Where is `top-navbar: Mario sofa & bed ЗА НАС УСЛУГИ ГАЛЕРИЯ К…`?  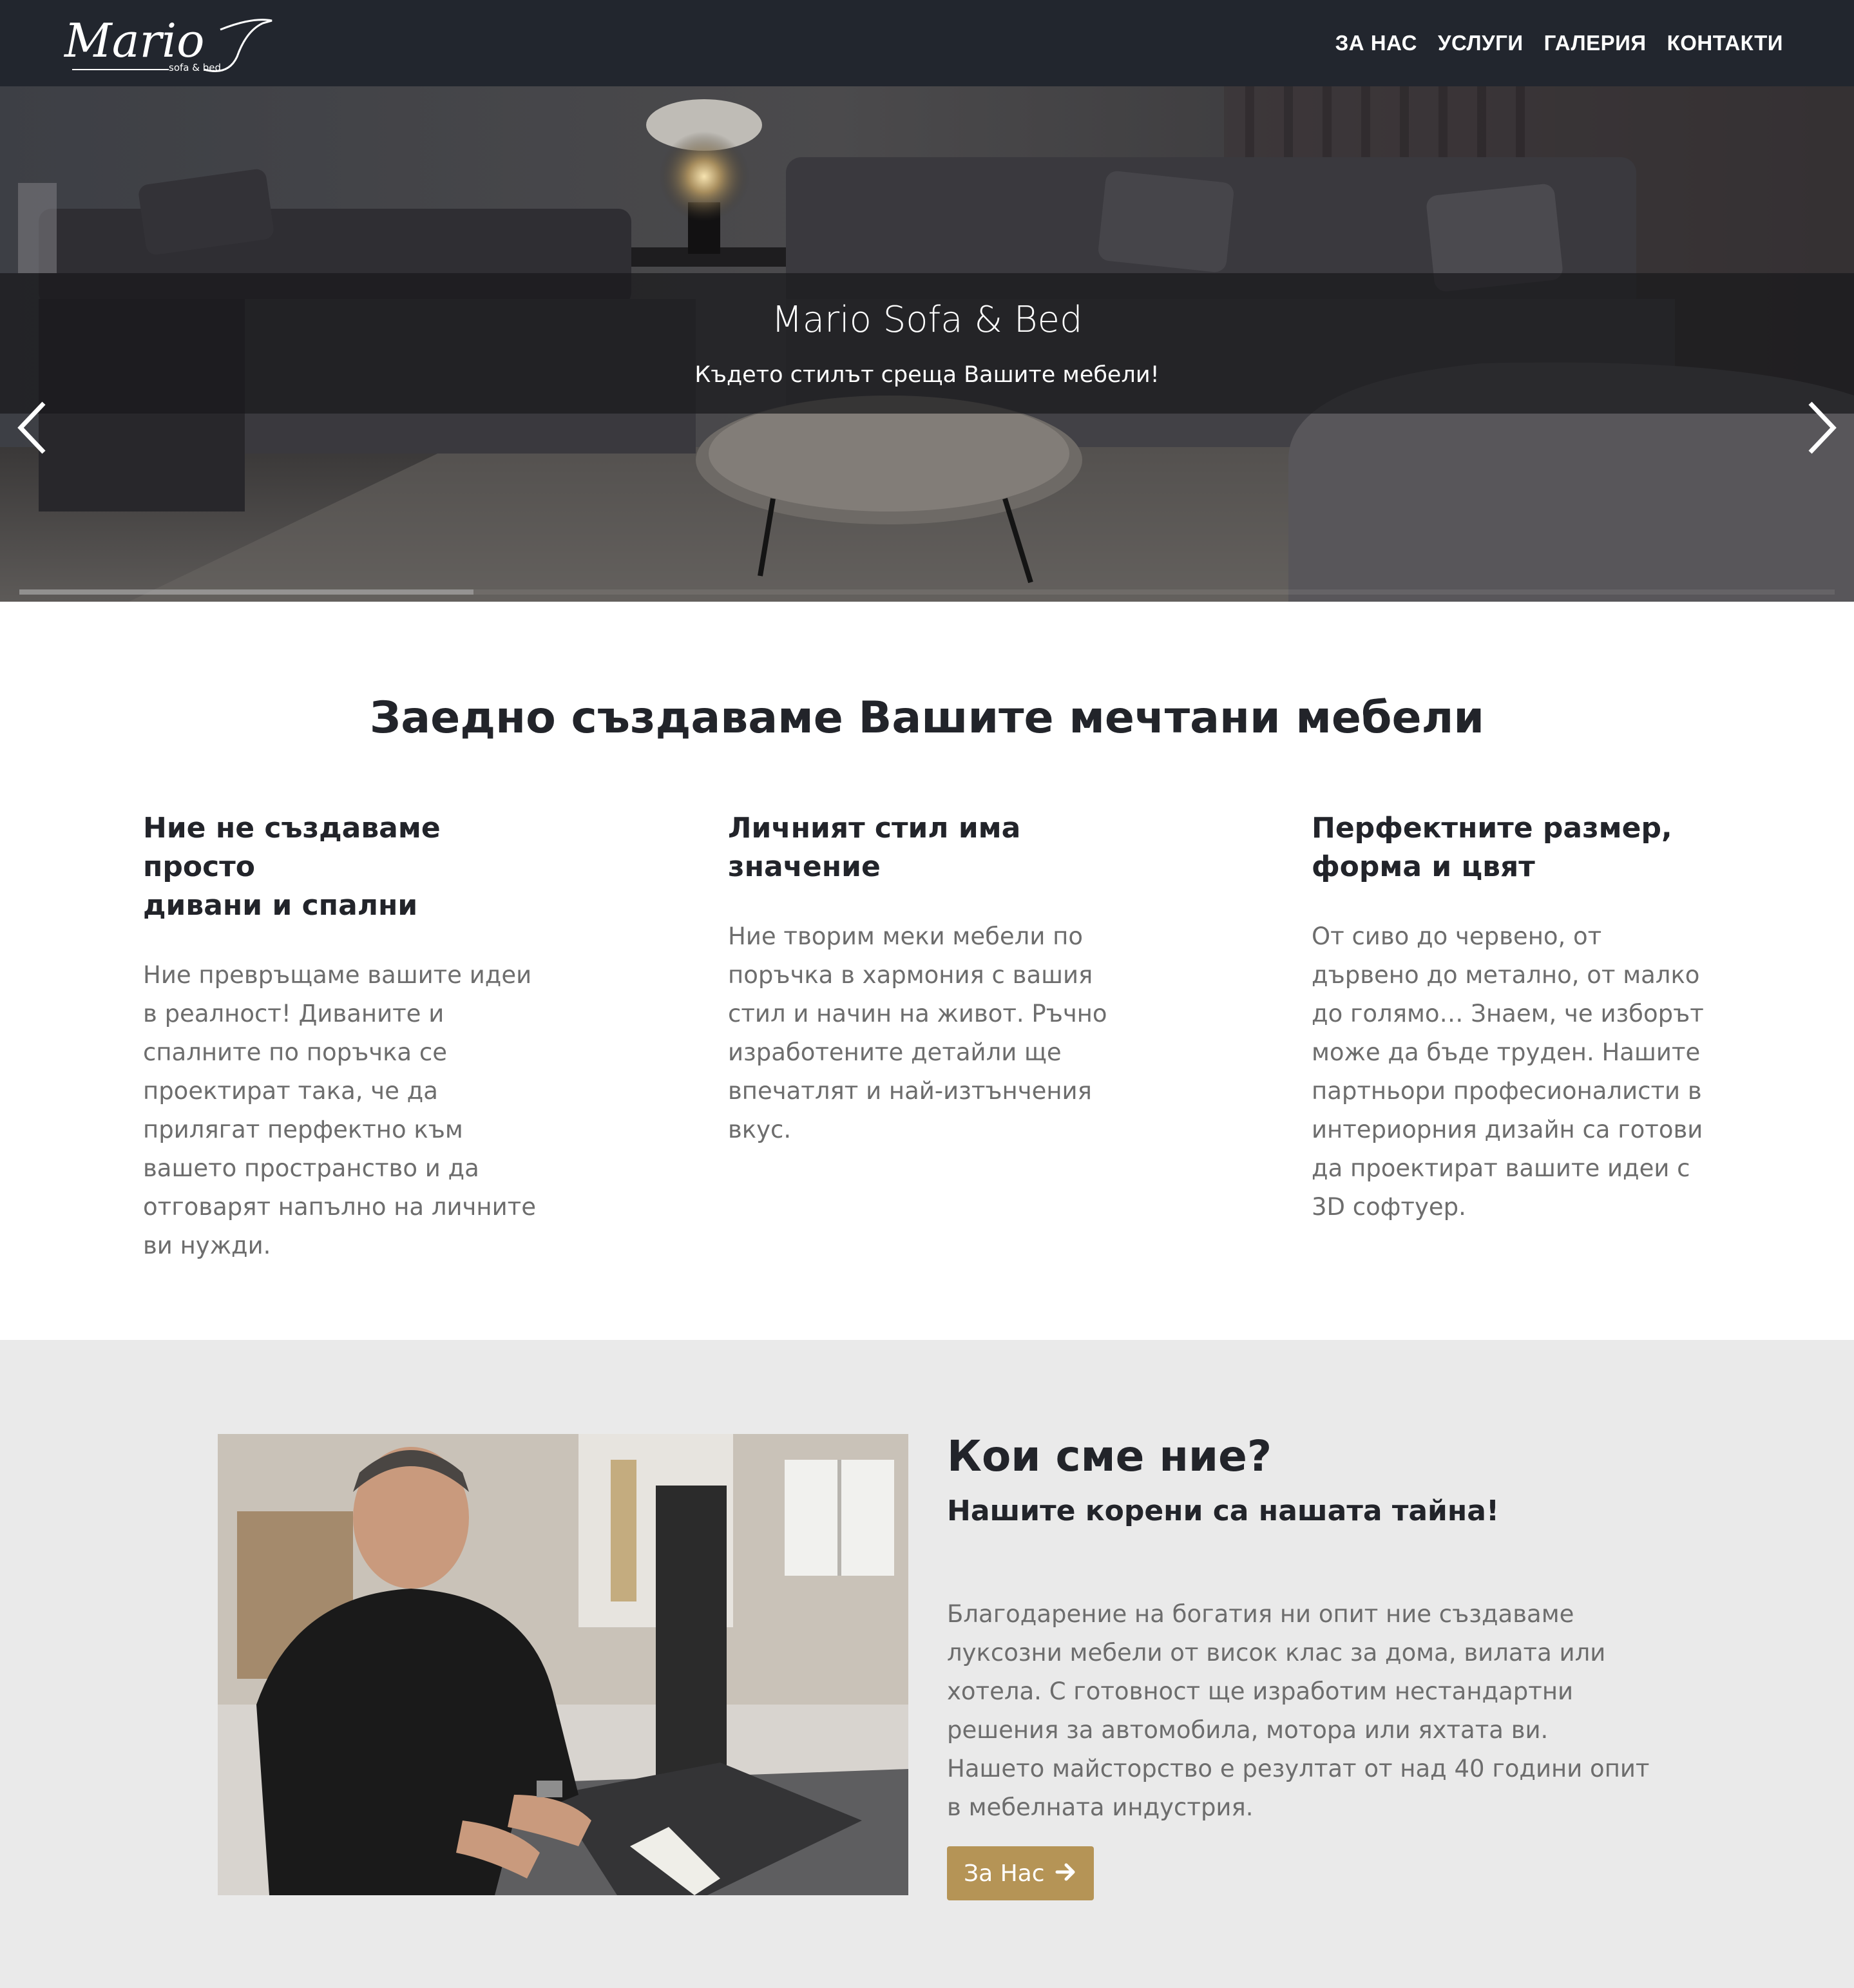 top-navbar: Mario sofa & bed ЗА НАС УСЛУГИ ГАЛЕРИЯ К… is located at coordinates (927, 43).